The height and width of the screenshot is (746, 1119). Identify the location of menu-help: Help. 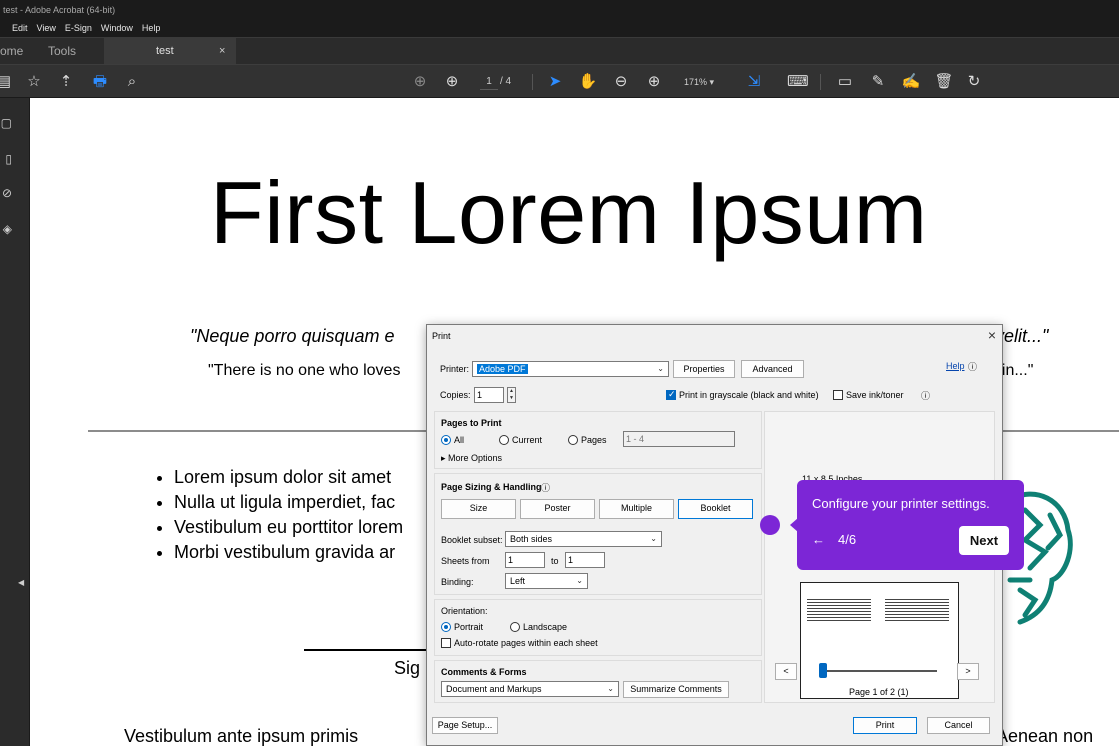
(151, 28).